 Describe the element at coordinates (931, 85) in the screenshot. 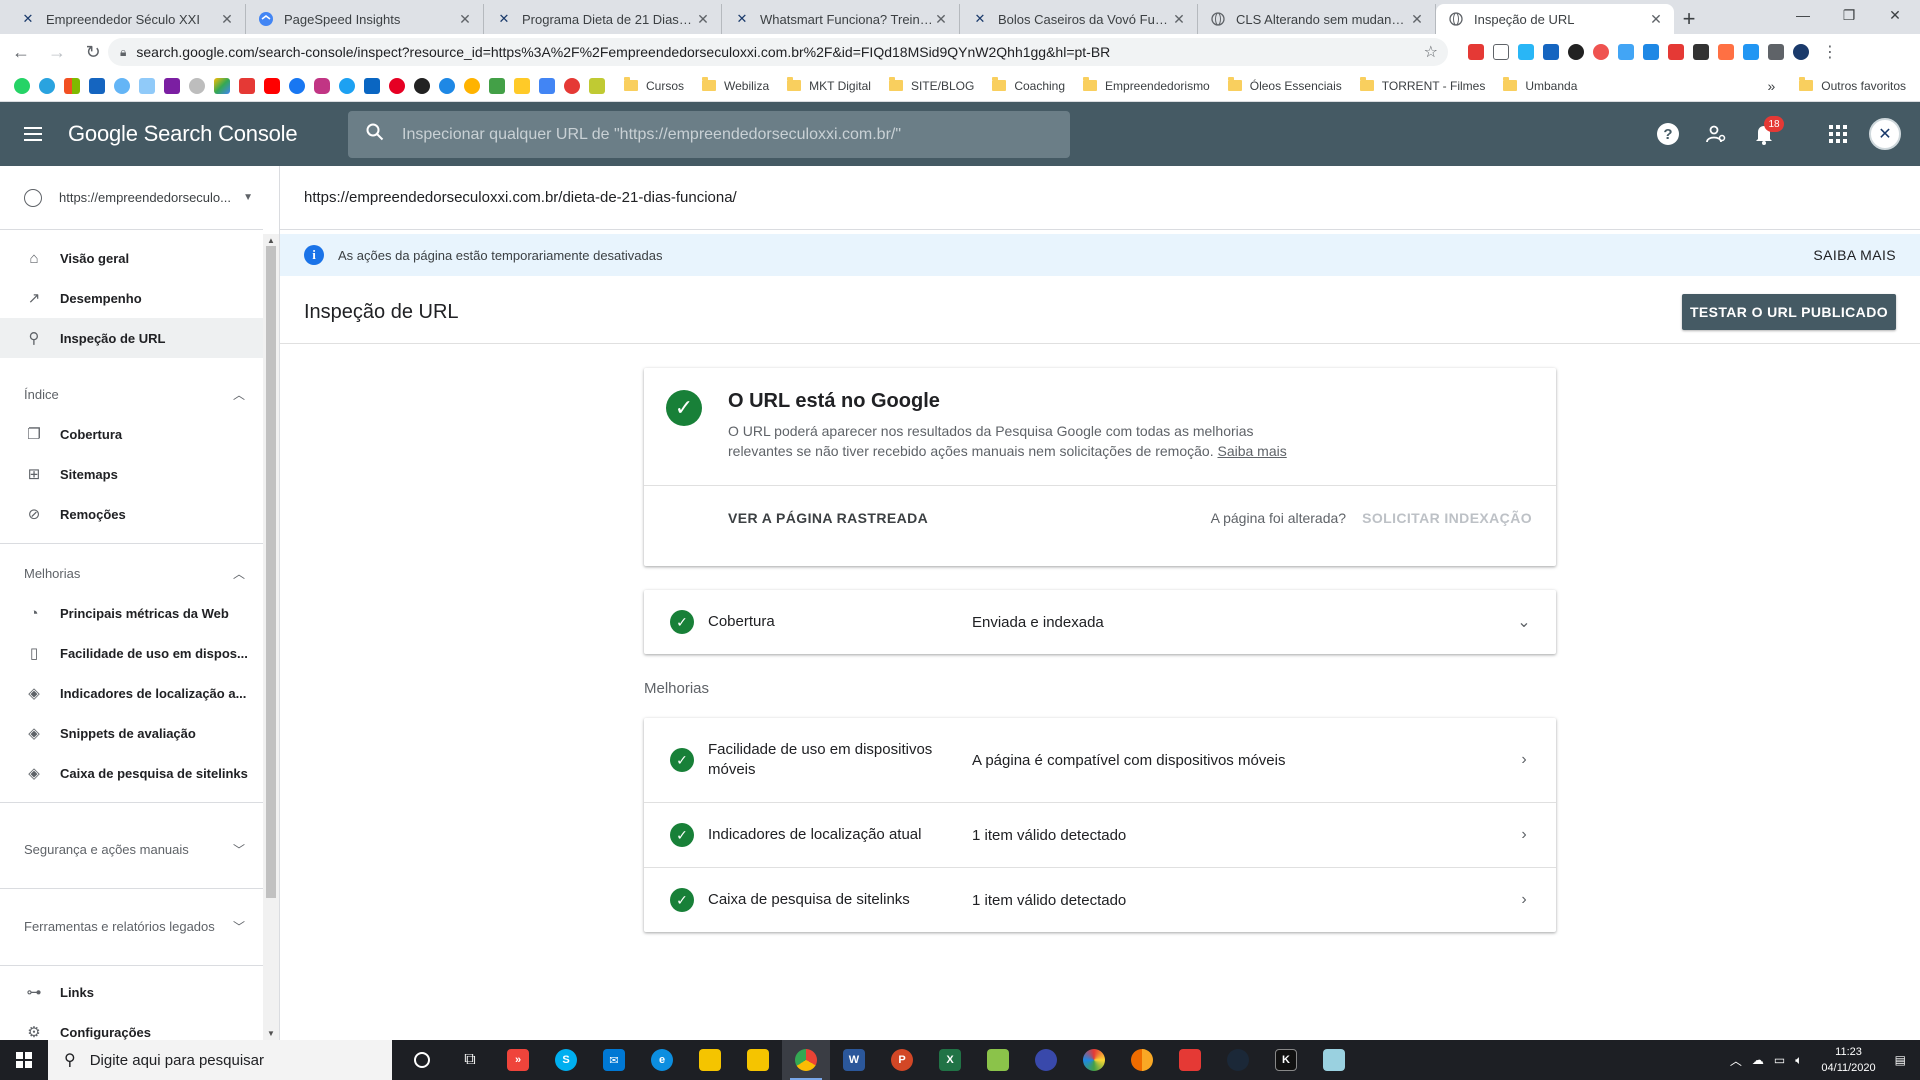

I see `bookmark-folder: SITE/BLOG` at that location.